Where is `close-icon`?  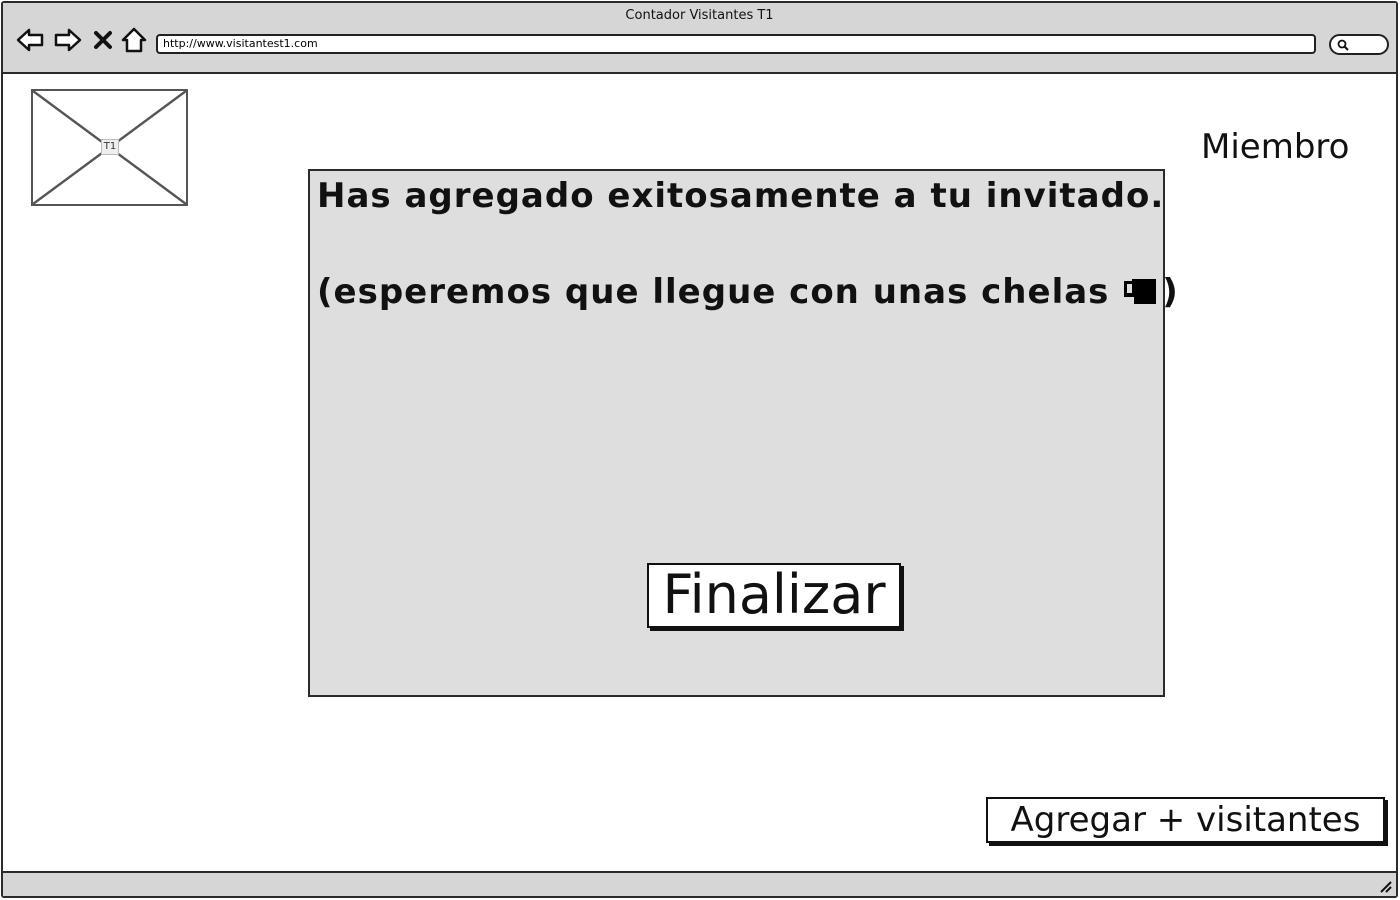 close-icon is located at coordinates (103, 40).